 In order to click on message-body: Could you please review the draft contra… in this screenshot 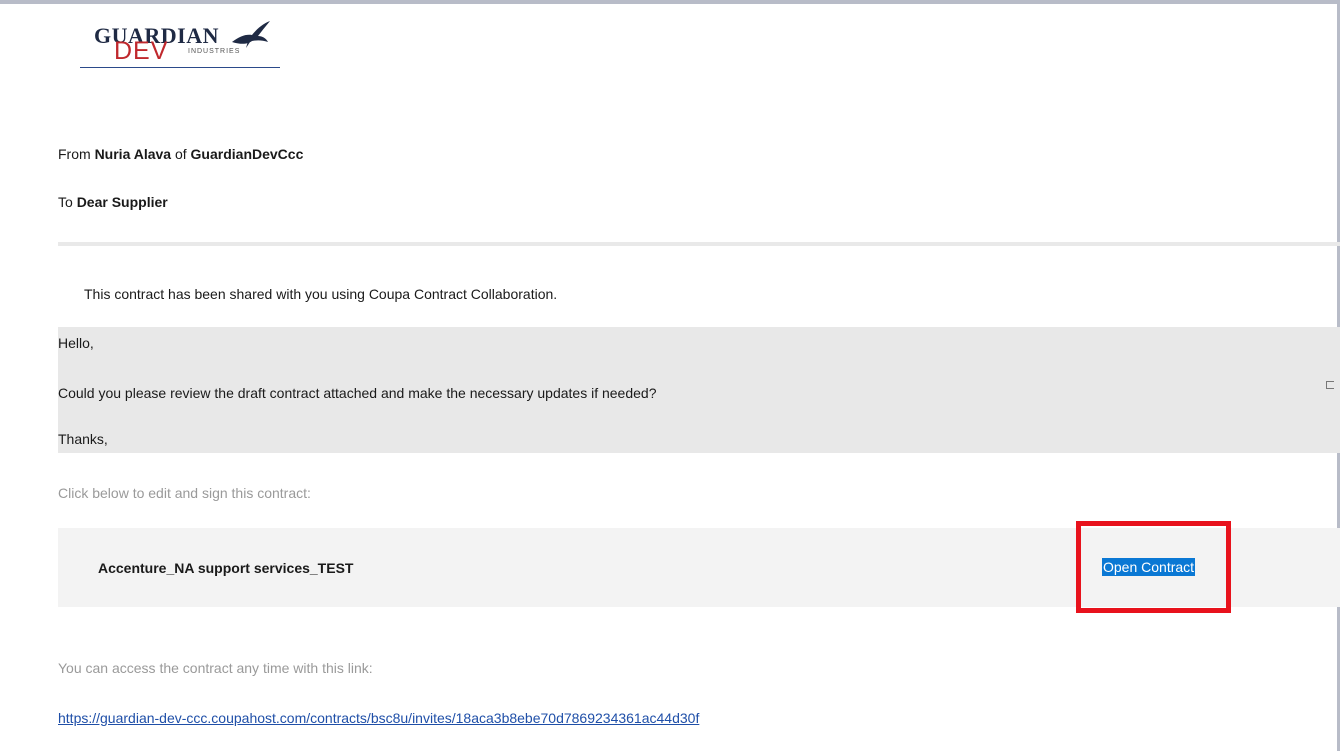, I will do `click(357, 393)`.